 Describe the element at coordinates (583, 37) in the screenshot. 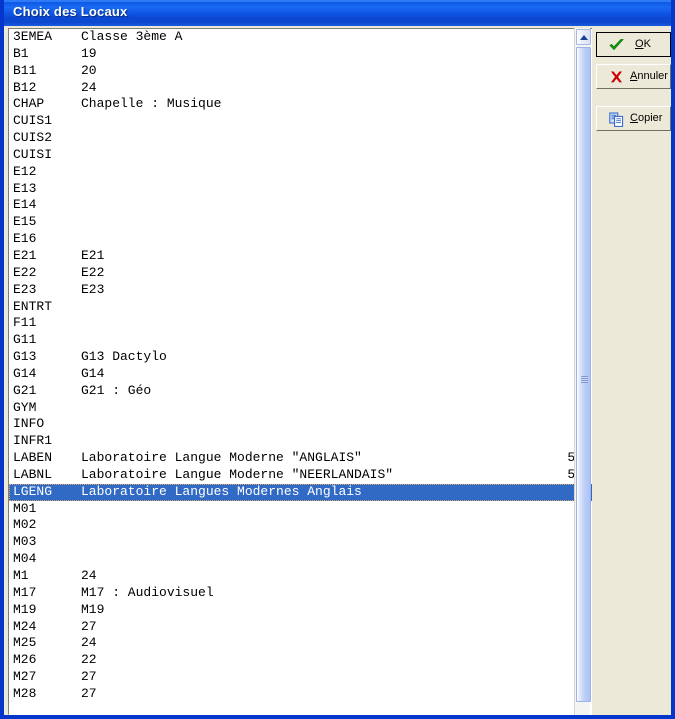

I see `scroll-up-button` at that location.